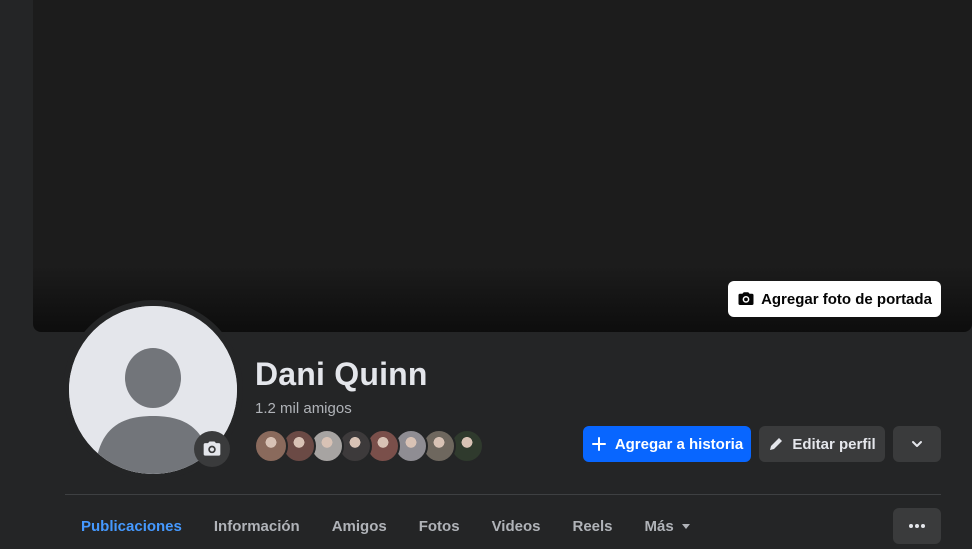  I want to click on update-profile-picture-button, so click(212, 449).